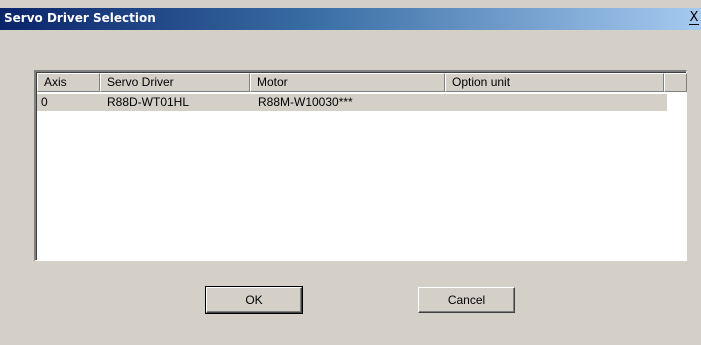  I want to click on list-header: Axis Servo Driver Motor Option unit, so click(362, 82).